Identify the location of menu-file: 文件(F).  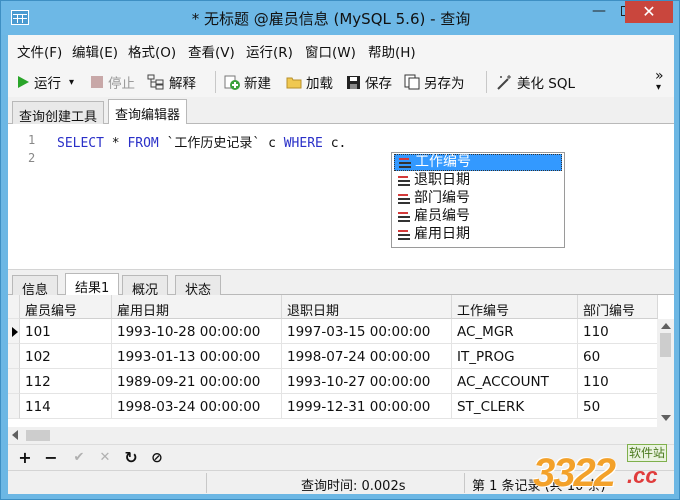
(39, 51).